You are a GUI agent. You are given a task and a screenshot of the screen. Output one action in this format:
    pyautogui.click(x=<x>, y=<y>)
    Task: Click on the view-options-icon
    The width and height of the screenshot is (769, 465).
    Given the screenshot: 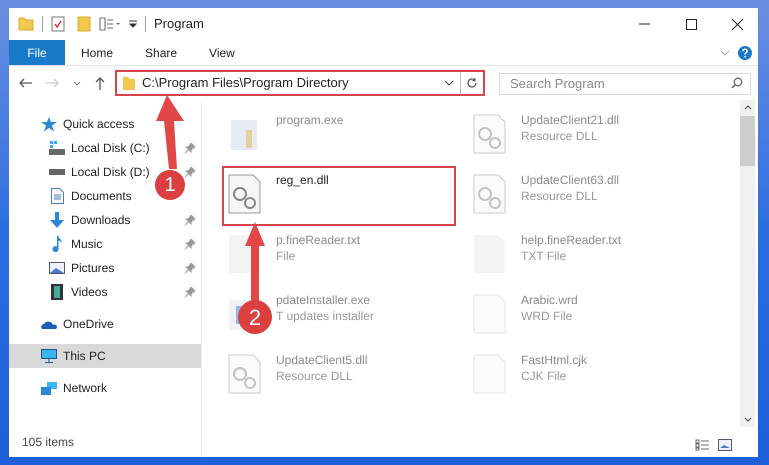 What is the action you would take?
    pyautogui.click(x=110, y=24)
    